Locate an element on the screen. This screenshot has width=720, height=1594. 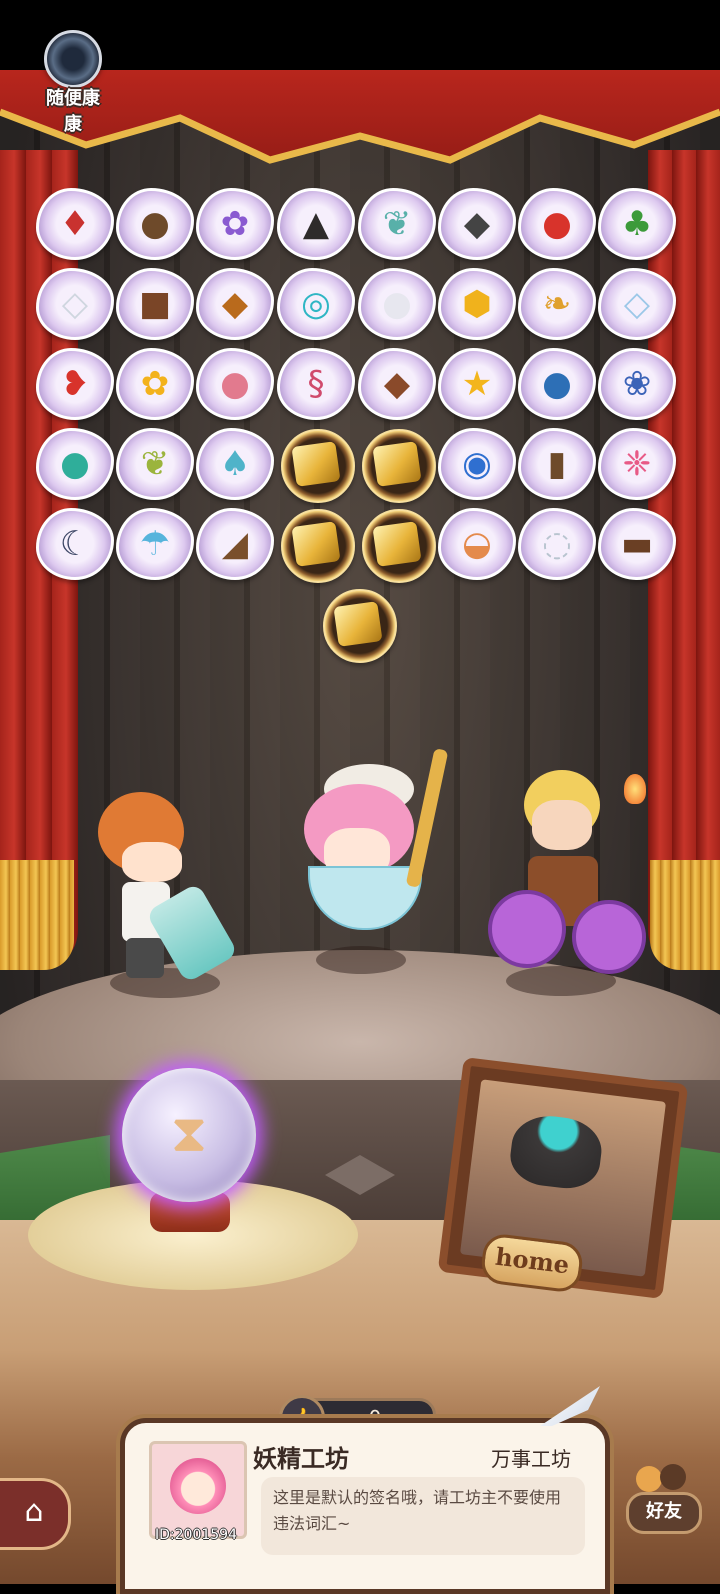
material-slot: ❥ is located at coordinates (75, 384).